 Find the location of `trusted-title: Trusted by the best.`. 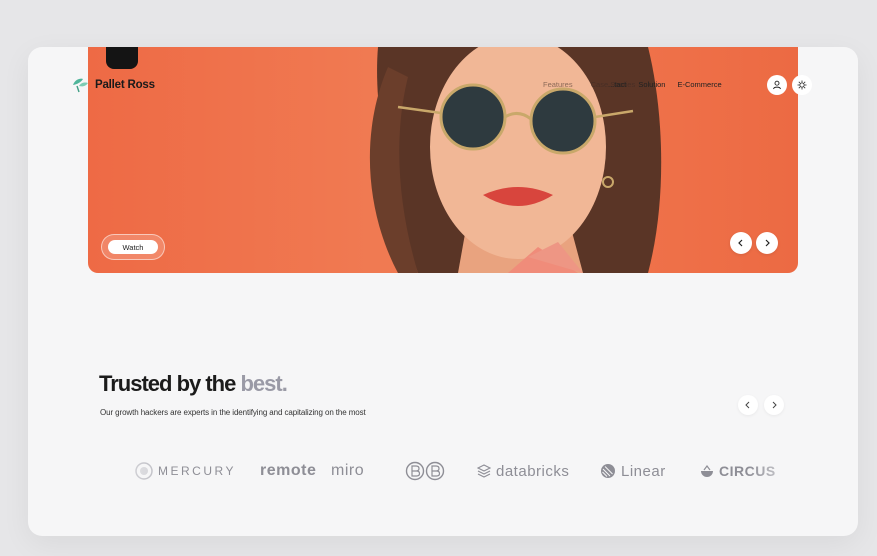

trusted-title: Trusted by the best. is located at coordinates (193, 384).